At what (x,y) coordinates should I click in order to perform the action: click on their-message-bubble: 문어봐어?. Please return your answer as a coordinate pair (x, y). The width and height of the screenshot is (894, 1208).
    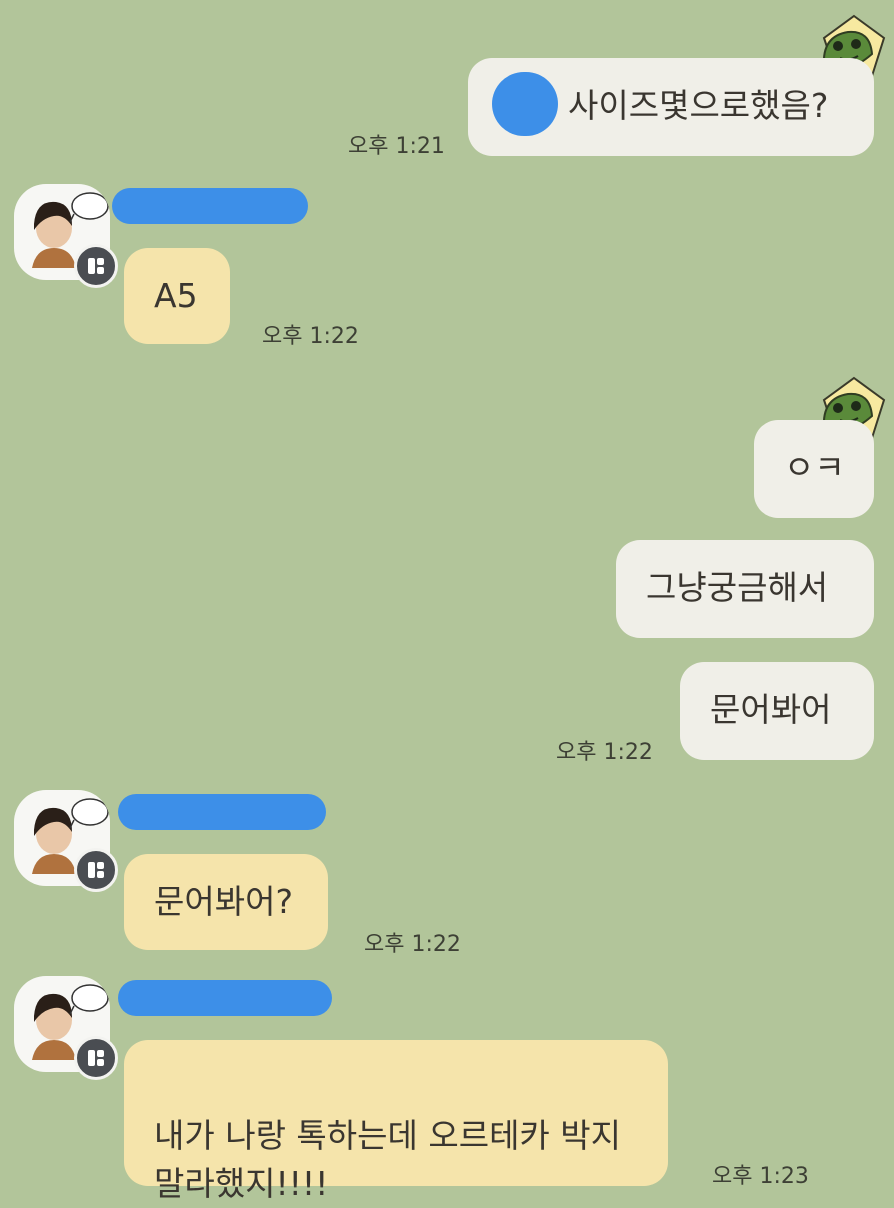
    Looking at the image, I should click on (226, 902).